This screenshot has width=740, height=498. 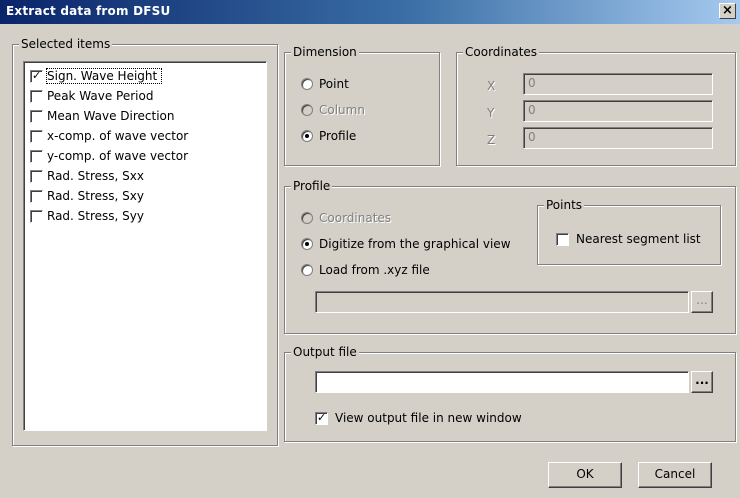 What do you see at coordinates (118, 156) in the screenshot?
I see `item-label: y-comp. of wave vector` at bounding box center [118, 156].